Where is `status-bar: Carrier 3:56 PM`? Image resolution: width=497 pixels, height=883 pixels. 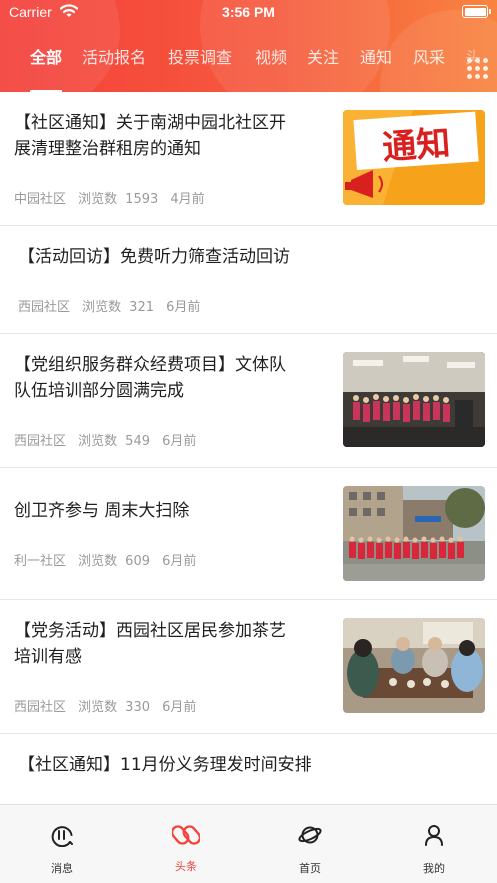 status-bar: Carrier 3:56 PM is located at coordinates (248, 13).